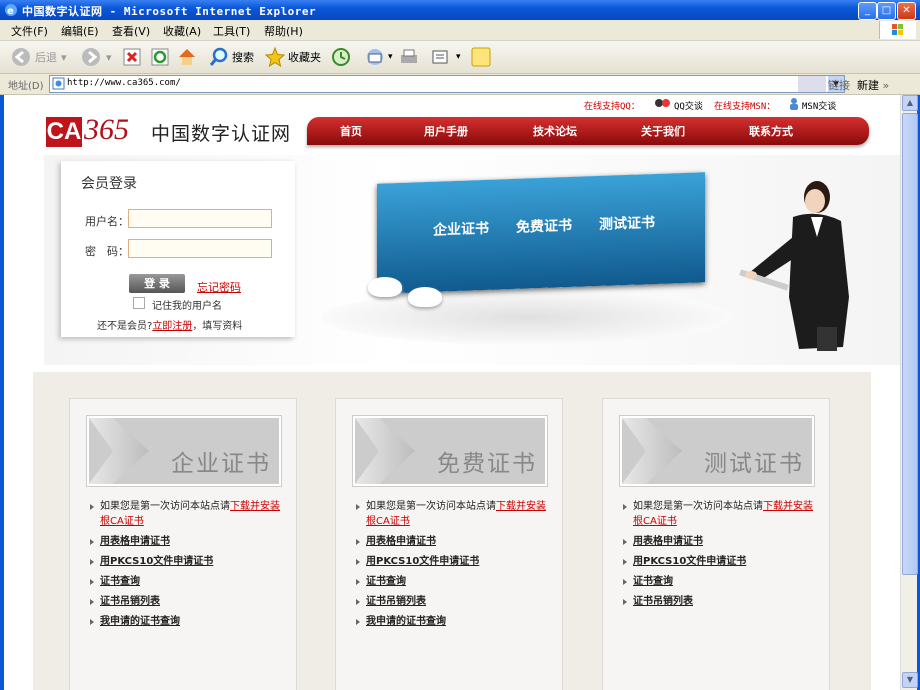  What do you see at coordinates (910, 344) in the screenshot?
I see `scroll-thumb` at bounding box center [910, 344].